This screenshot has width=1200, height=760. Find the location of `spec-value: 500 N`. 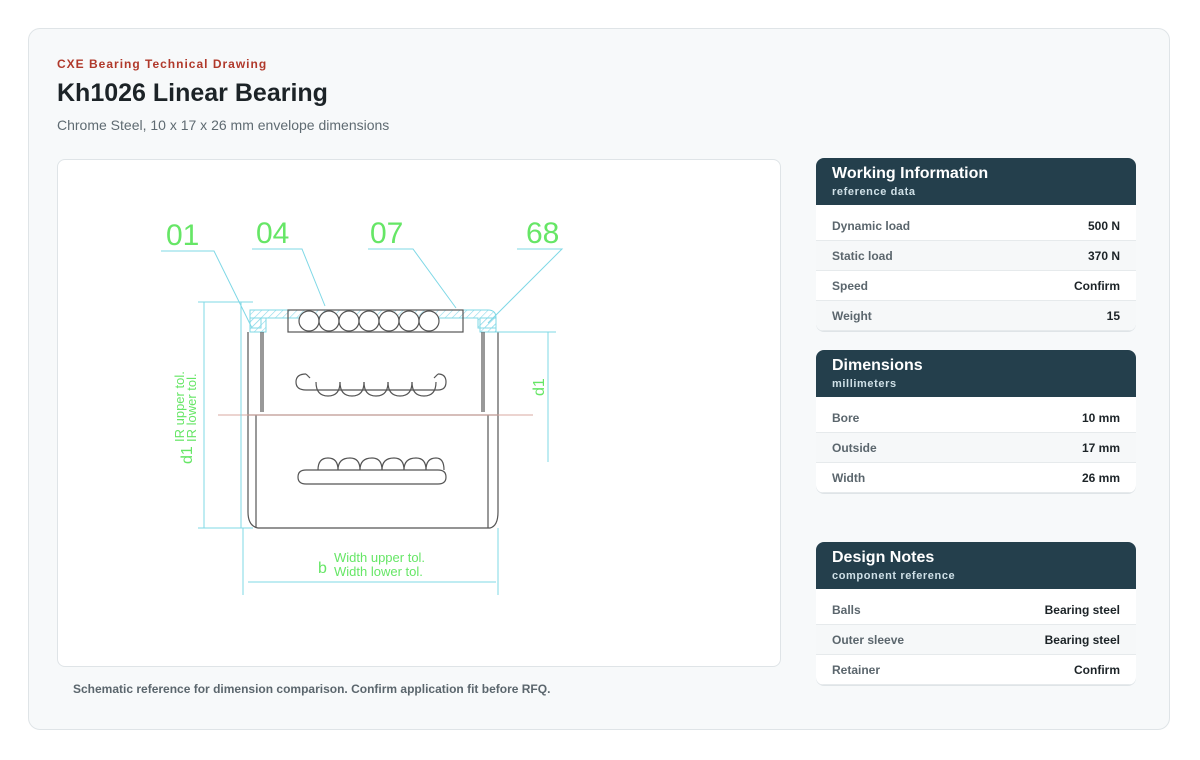

spec-value: 500 N is located at coordinates (1103, 225).